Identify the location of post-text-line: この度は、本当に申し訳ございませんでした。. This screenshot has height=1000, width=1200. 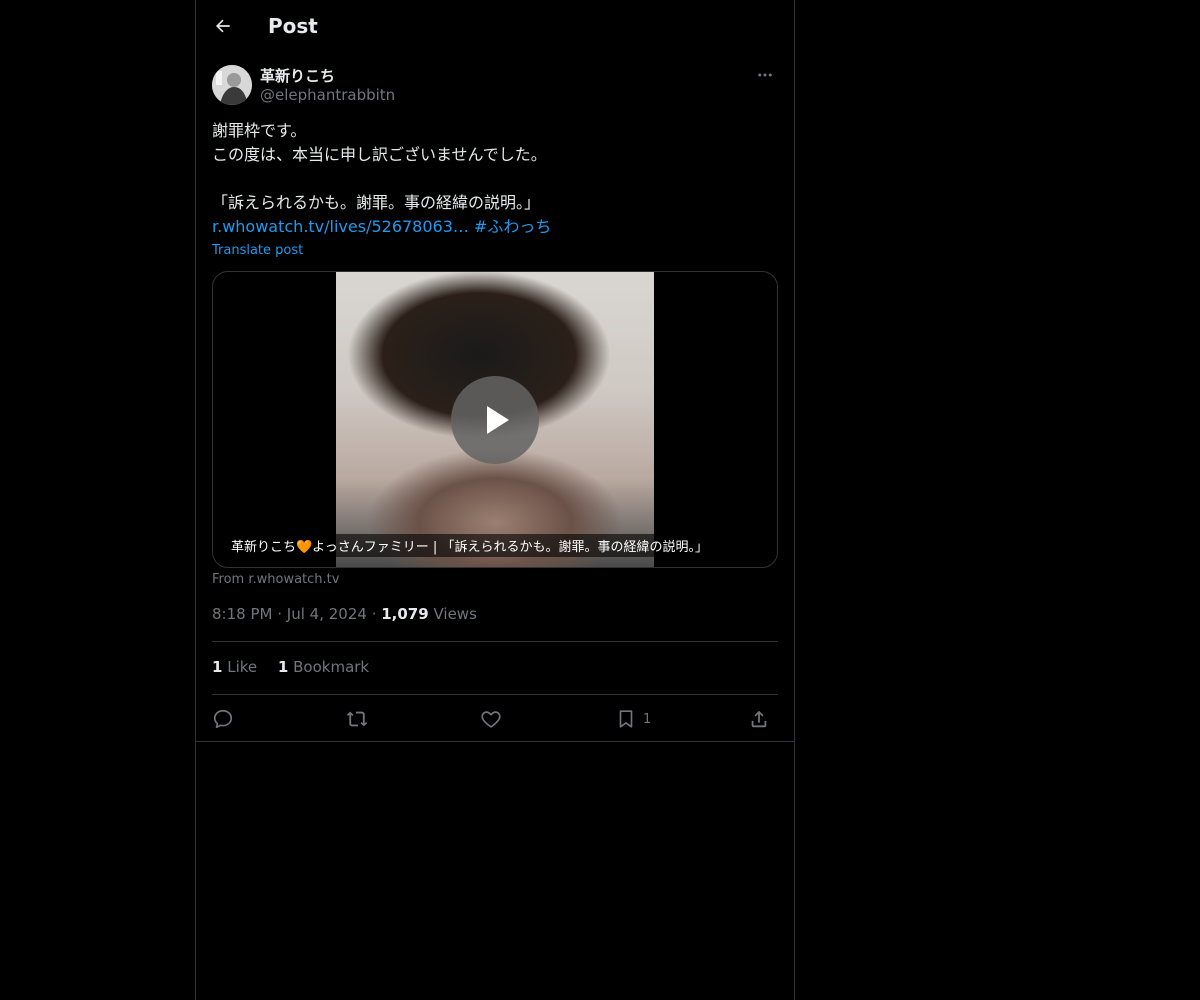
(379, 154).